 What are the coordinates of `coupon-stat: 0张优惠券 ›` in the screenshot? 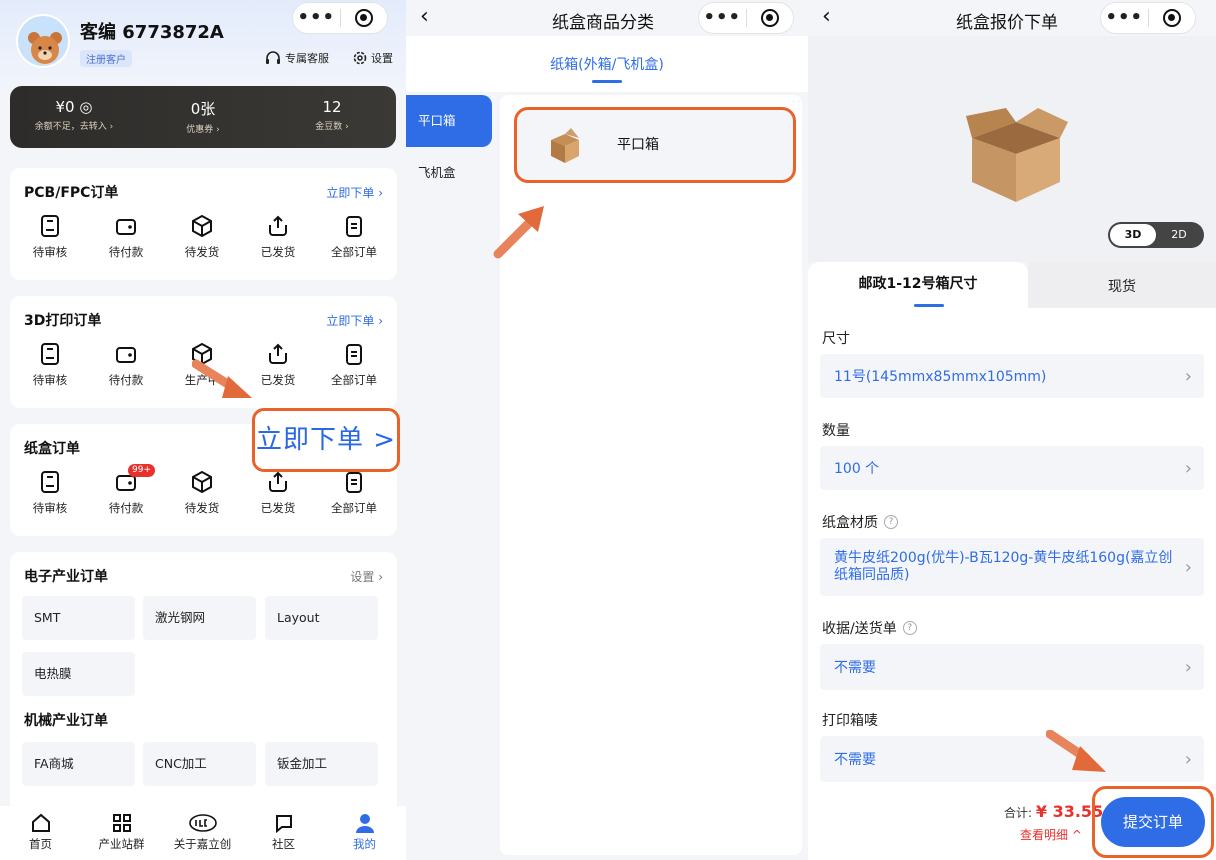 It's located at (203, 116).